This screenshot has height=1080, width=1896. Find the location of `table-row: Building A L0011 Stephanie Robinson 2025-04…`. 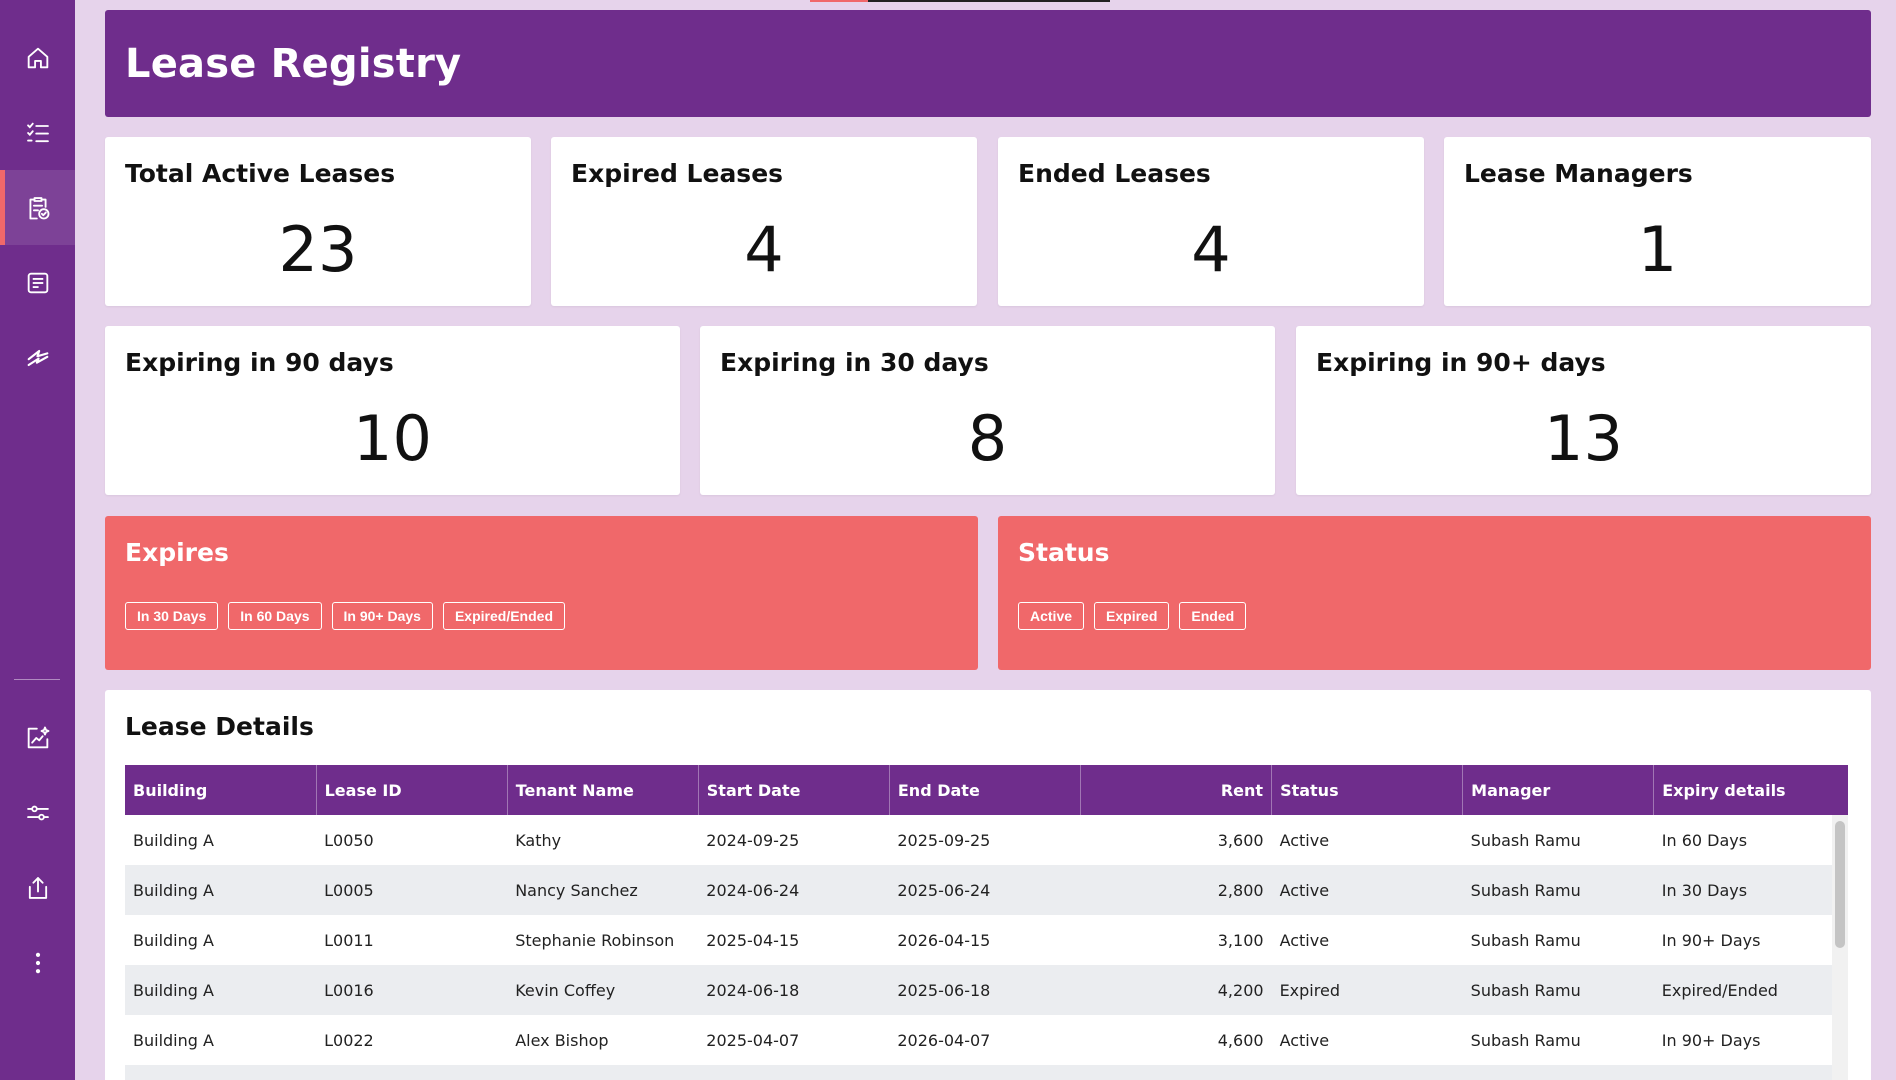

table-row: Building A L0011 Stephanie Robinson 2025-04… is located at coordinates (986, 940).